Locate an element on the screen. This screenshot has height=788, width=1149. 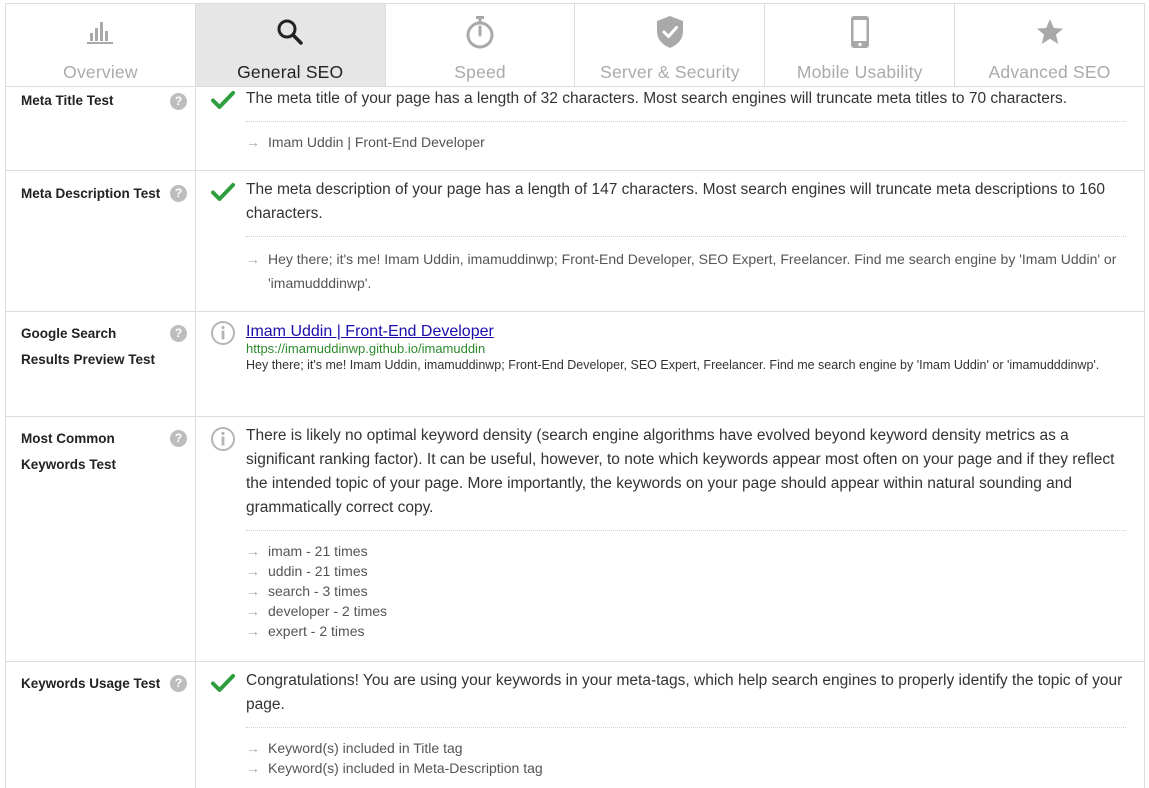
test-name-cell: Meta Title Test ? is located at coordinates (101, 128).